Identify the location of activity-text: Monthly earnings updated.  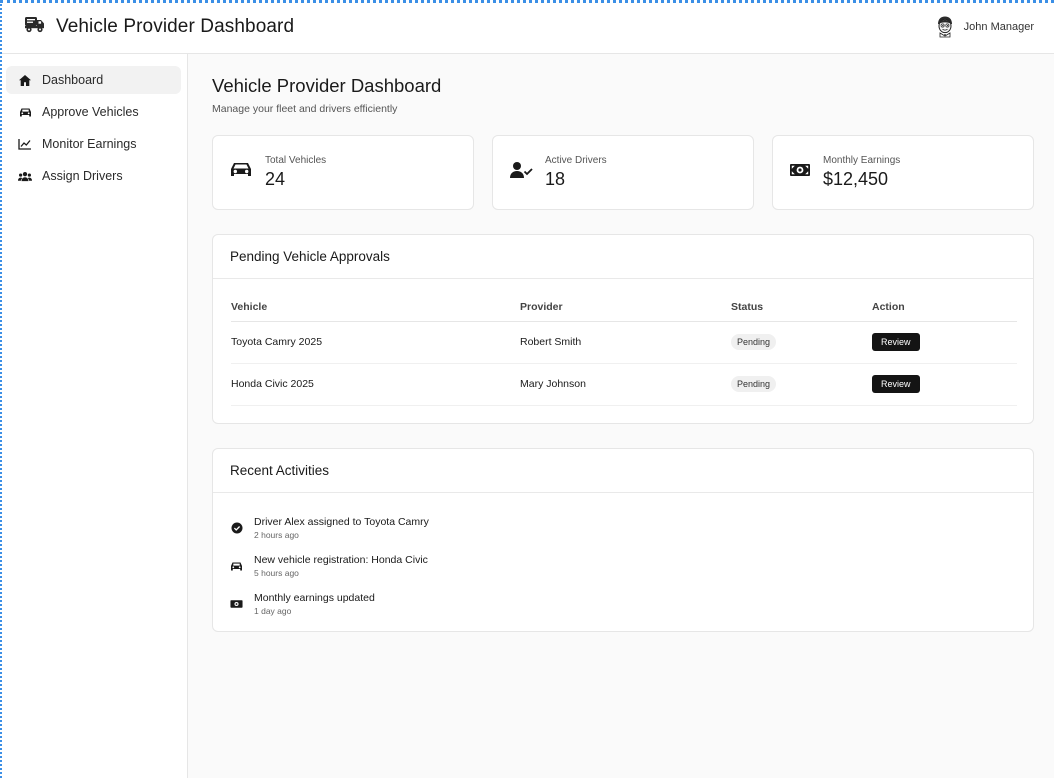
(314, 598).